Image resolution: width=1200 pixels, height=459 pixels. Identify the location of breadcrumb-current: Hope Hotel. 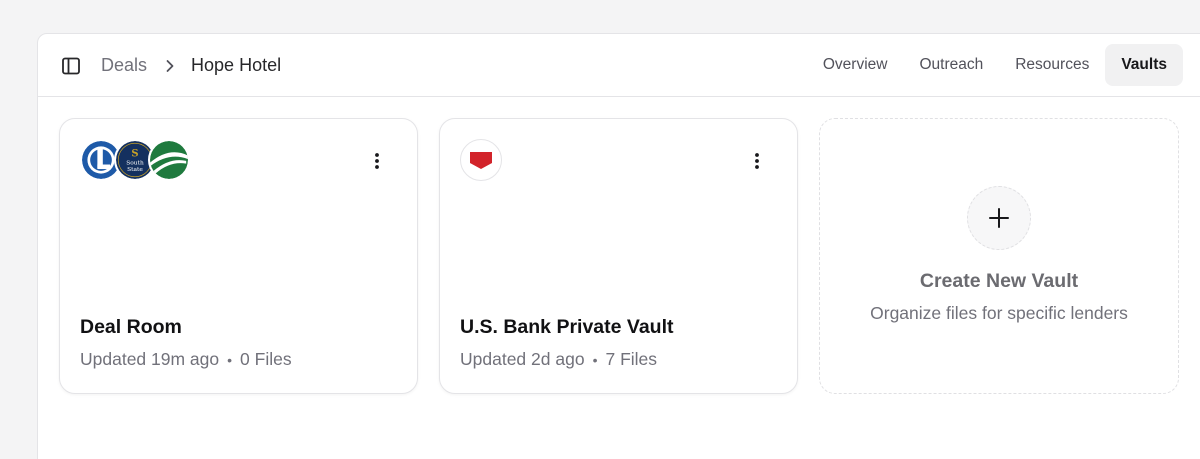
(236, 65).